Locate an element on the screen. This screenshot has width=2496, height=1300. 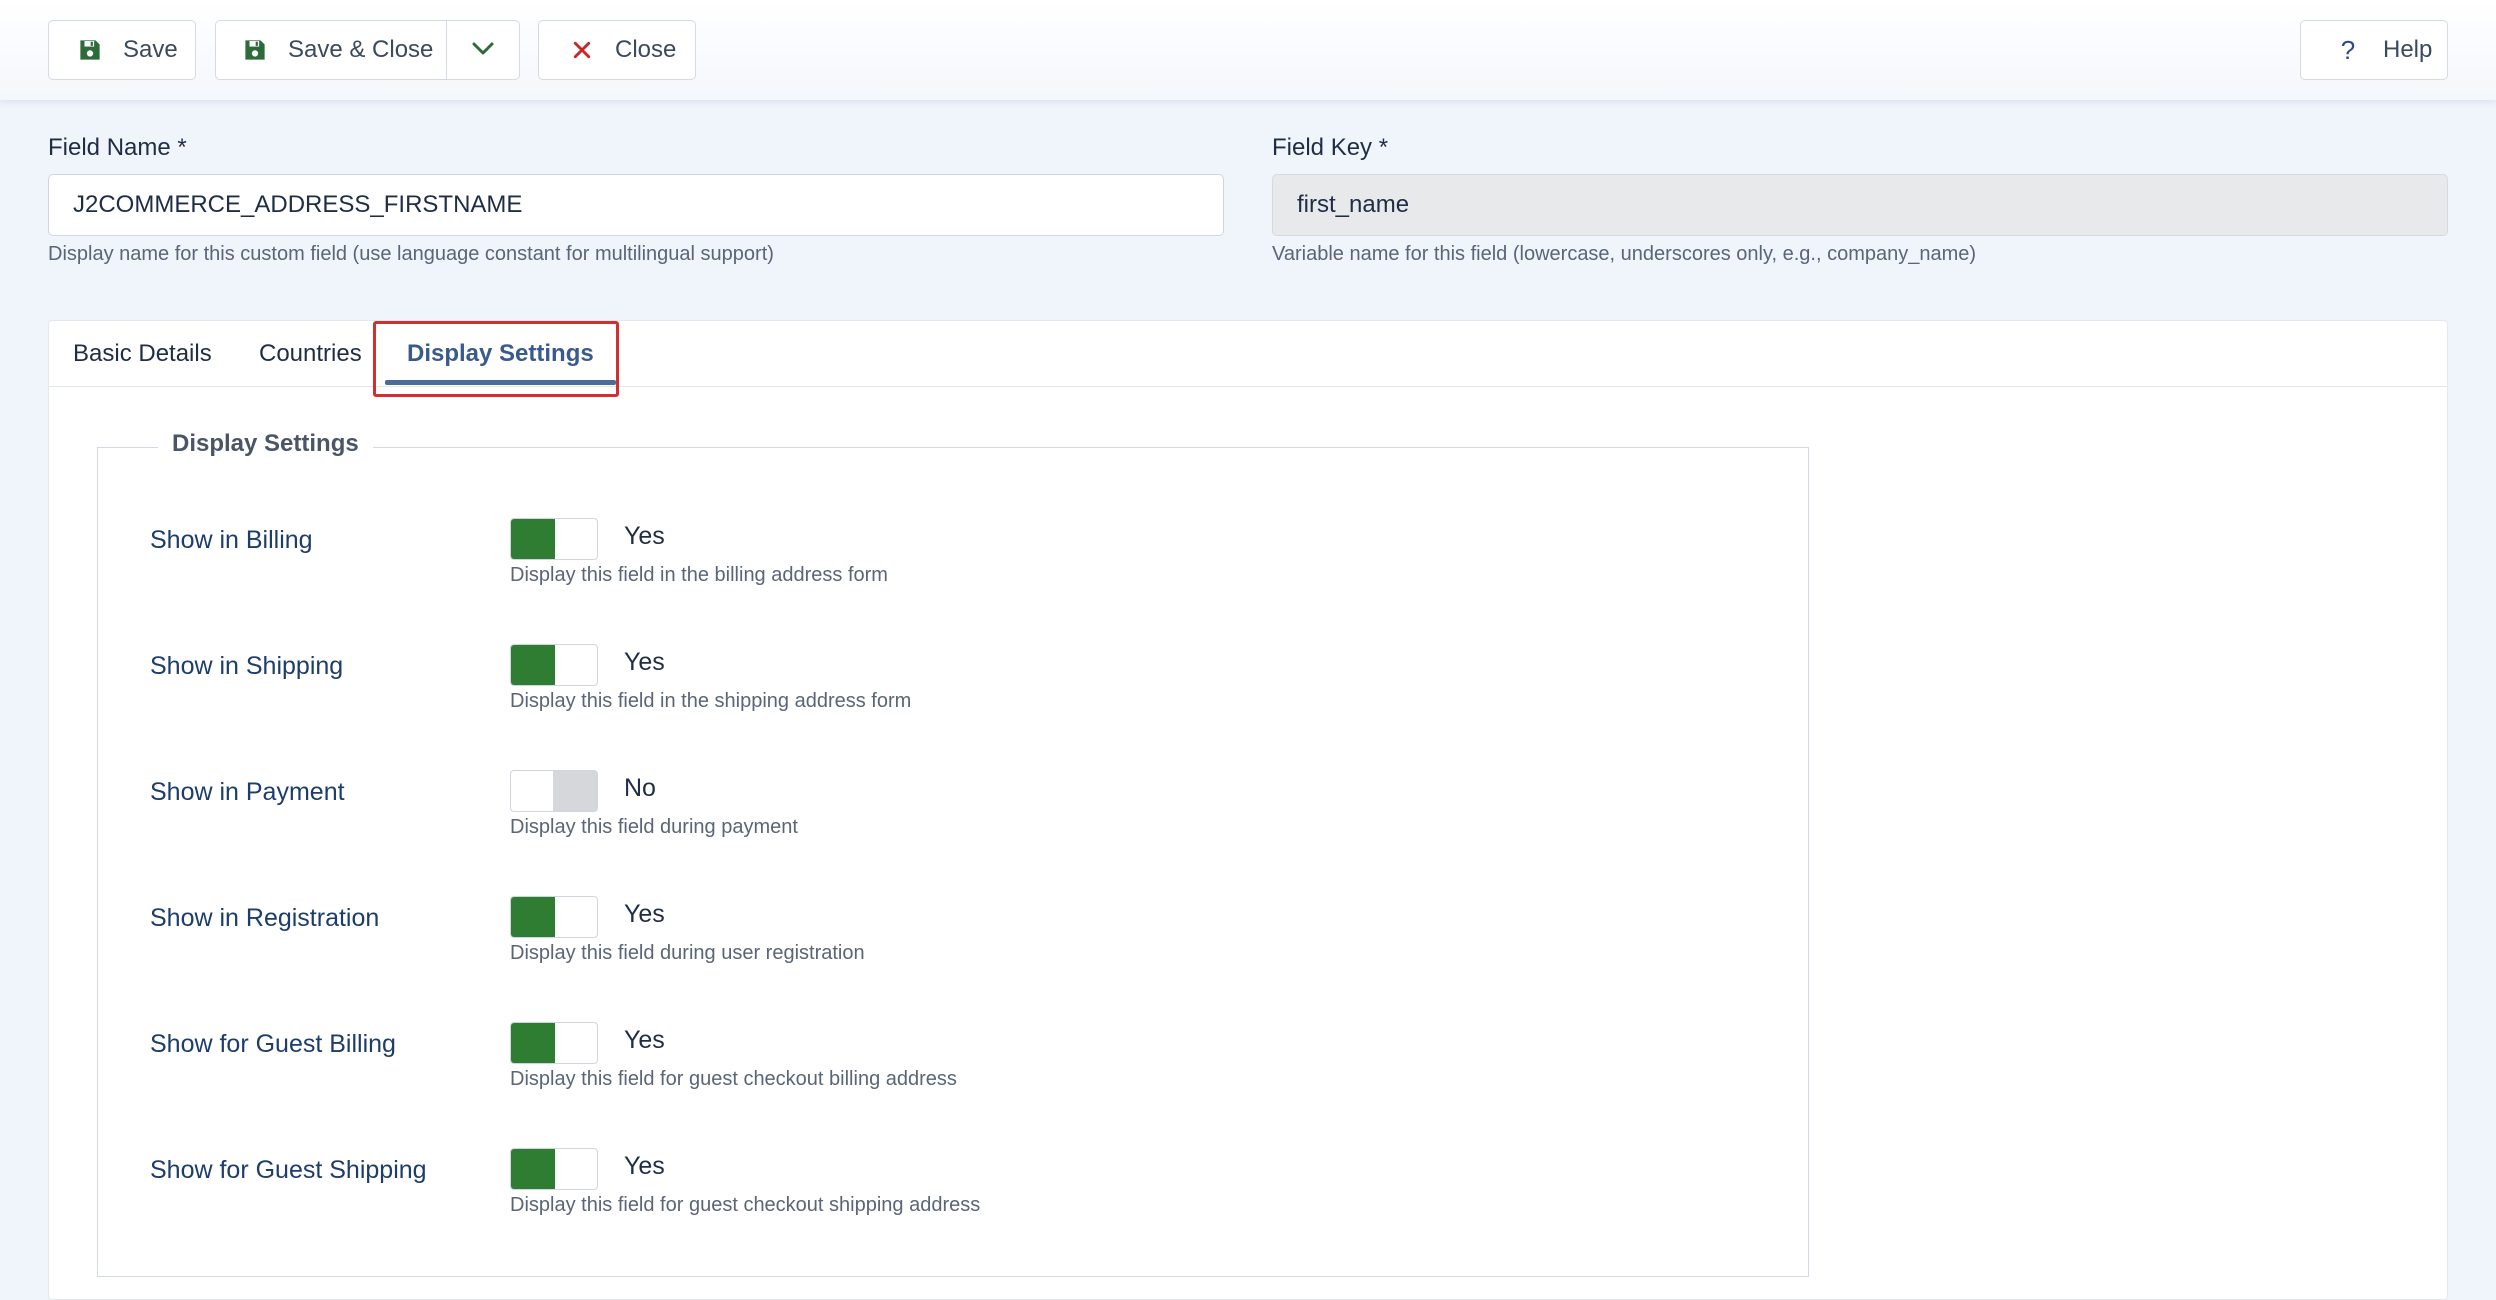
show-in-shipping-toggle is located at coordinates (554, 665).